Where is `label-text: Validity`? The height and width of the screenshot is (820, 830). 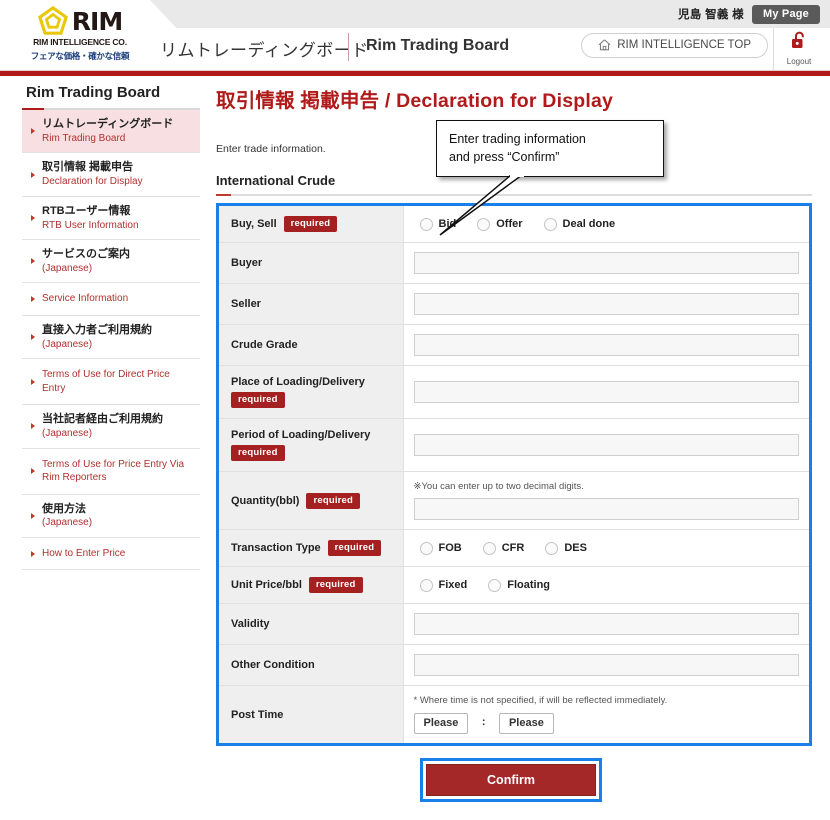
label-text: Validity is located at coordinates (250, 624).